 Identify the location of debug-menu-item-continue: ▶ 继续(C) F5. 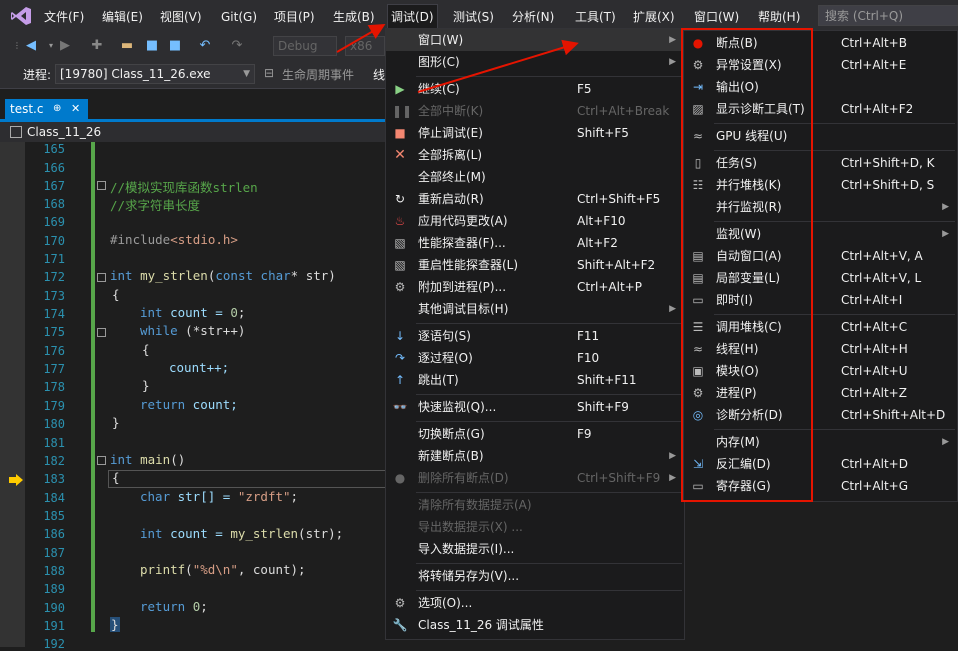
(535, 89).